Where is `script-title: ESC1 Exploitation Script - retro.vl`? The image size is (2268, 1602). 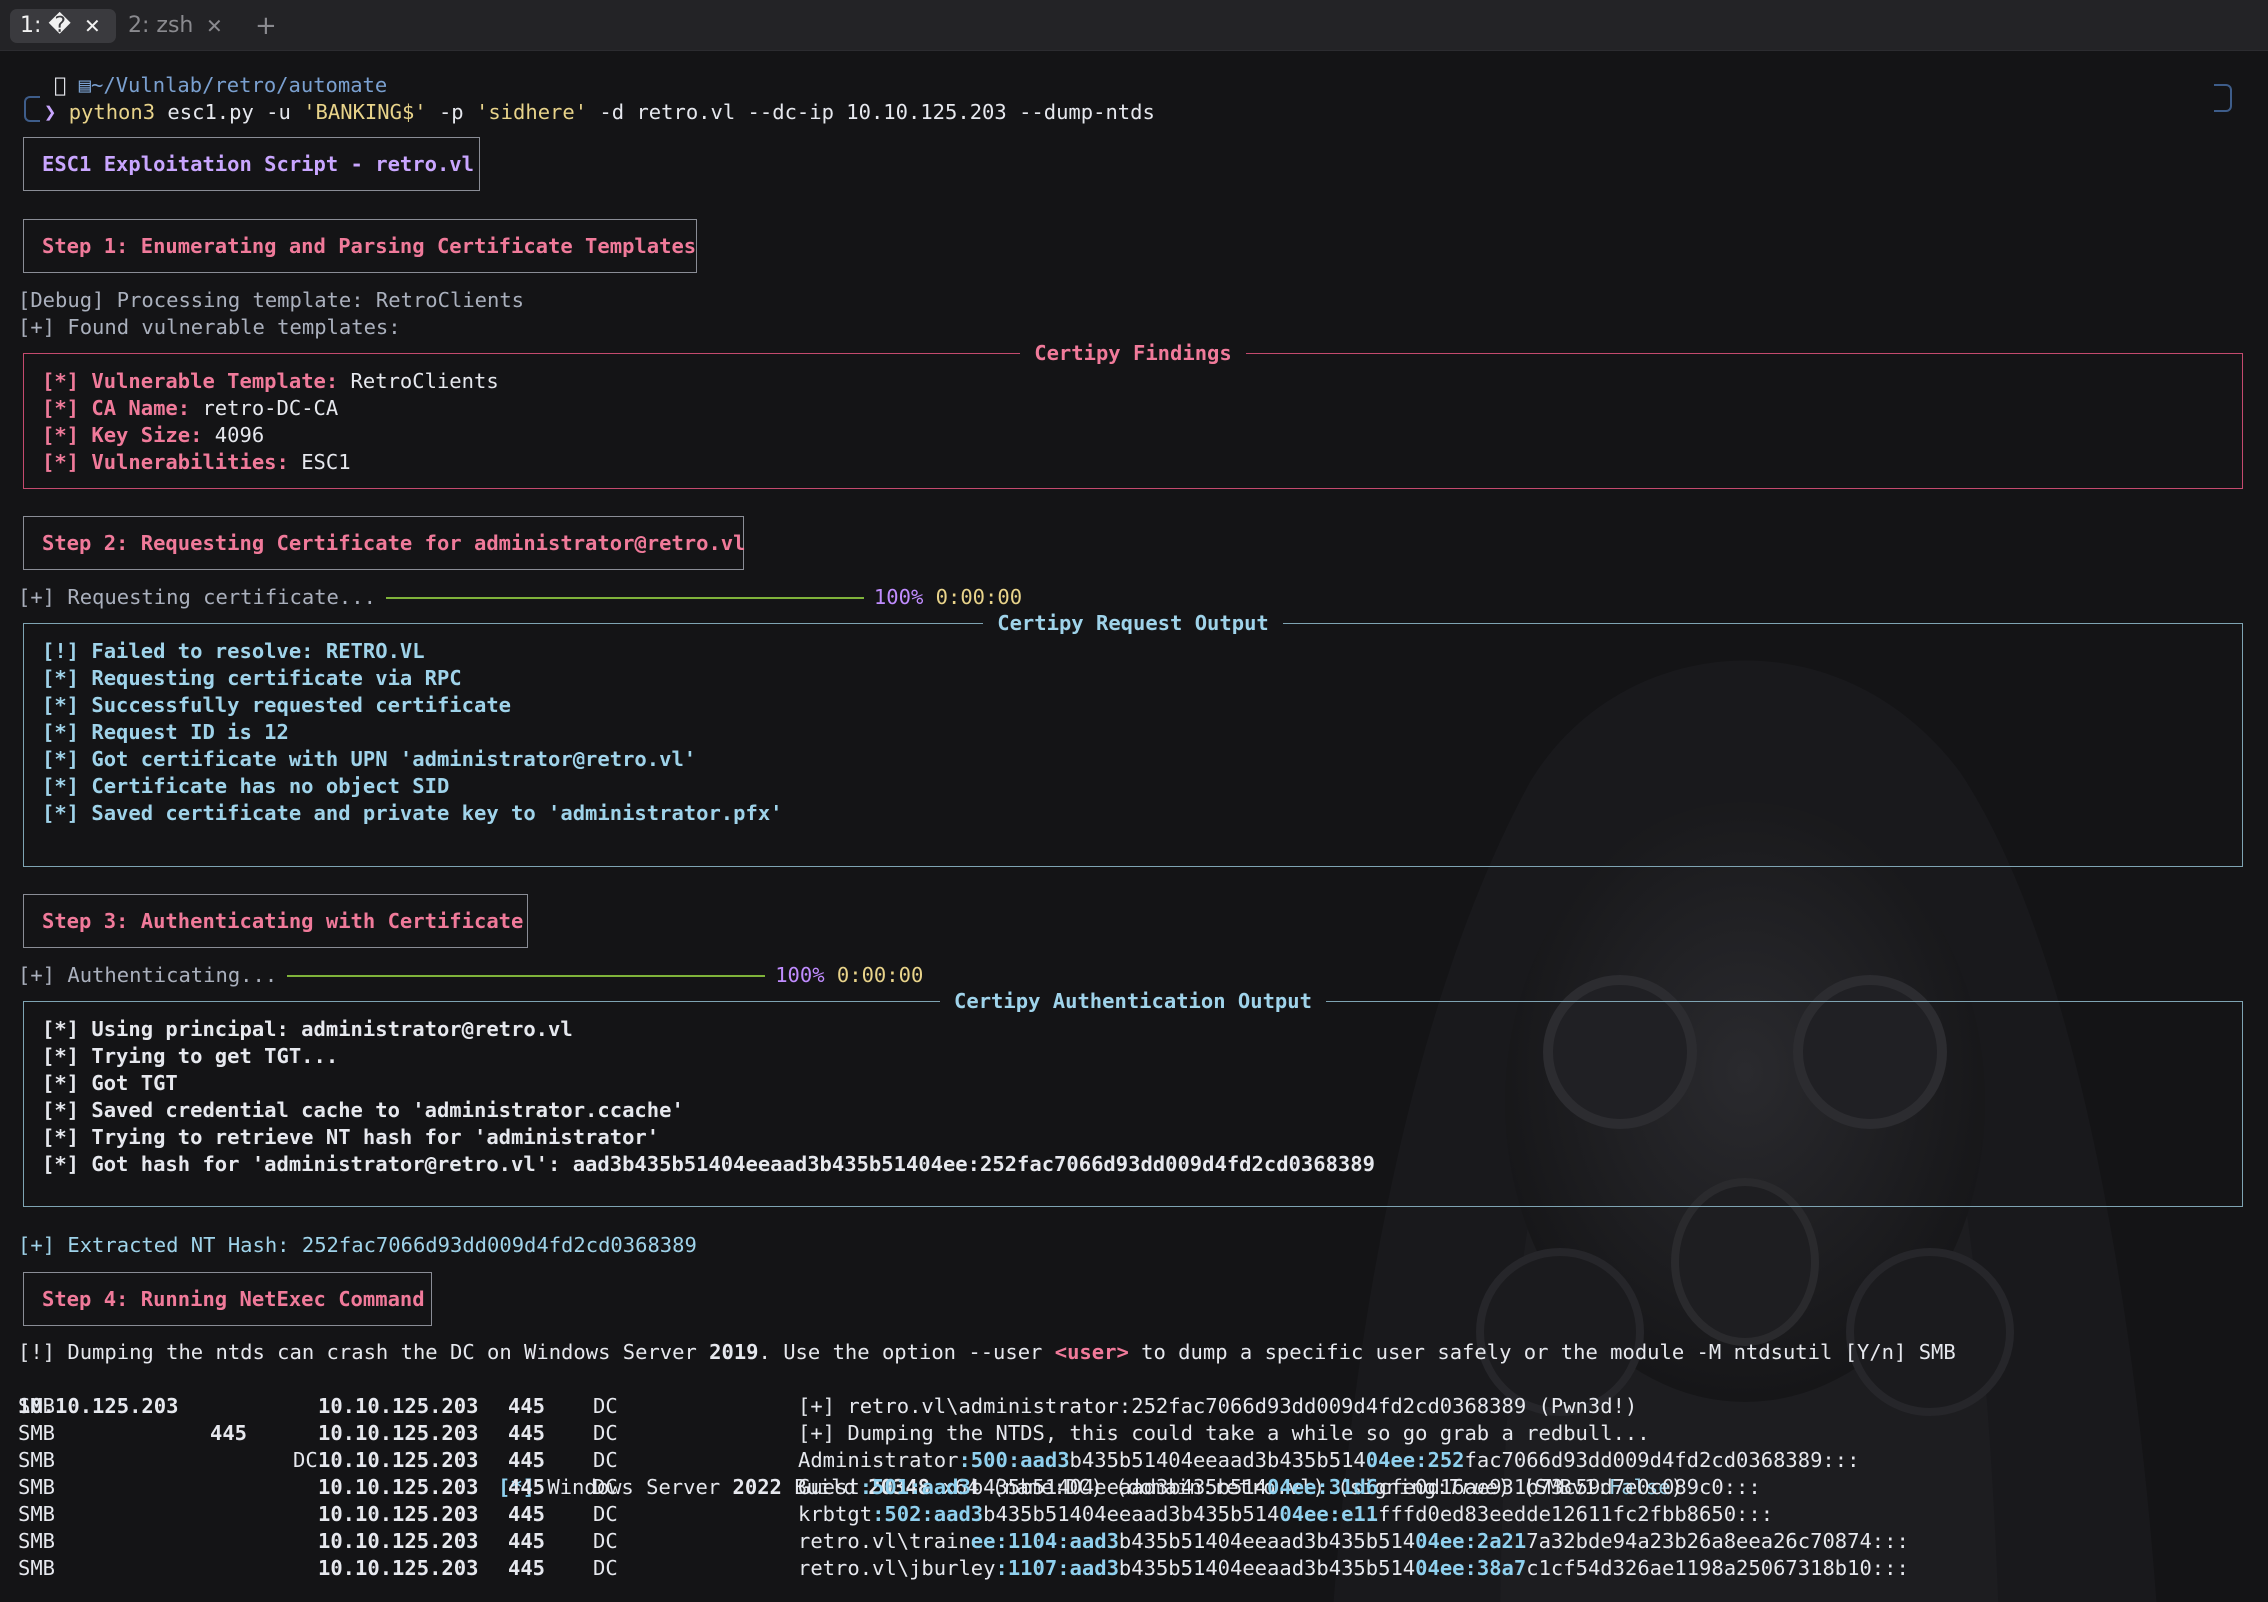 script-title: ESC1 Exploitation Script - retro.vl is located at coordinates (258, 164).